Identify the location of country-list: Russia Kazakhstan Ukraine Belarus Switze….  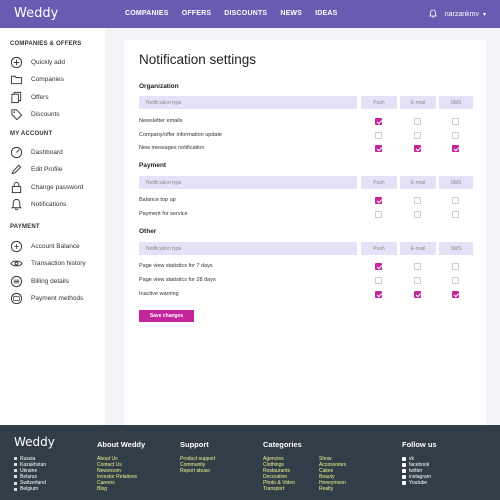
(30, 474).